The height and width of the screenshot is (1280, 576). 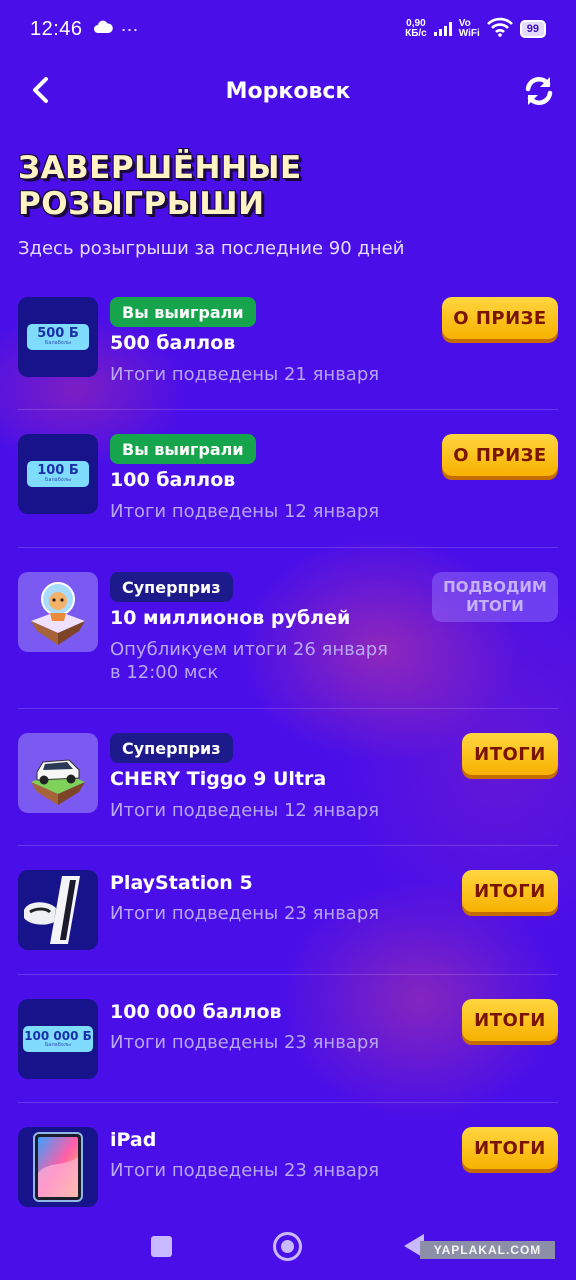 I want to click on network-speed: 0,90 КБ/с, so click(x=416, y=28).